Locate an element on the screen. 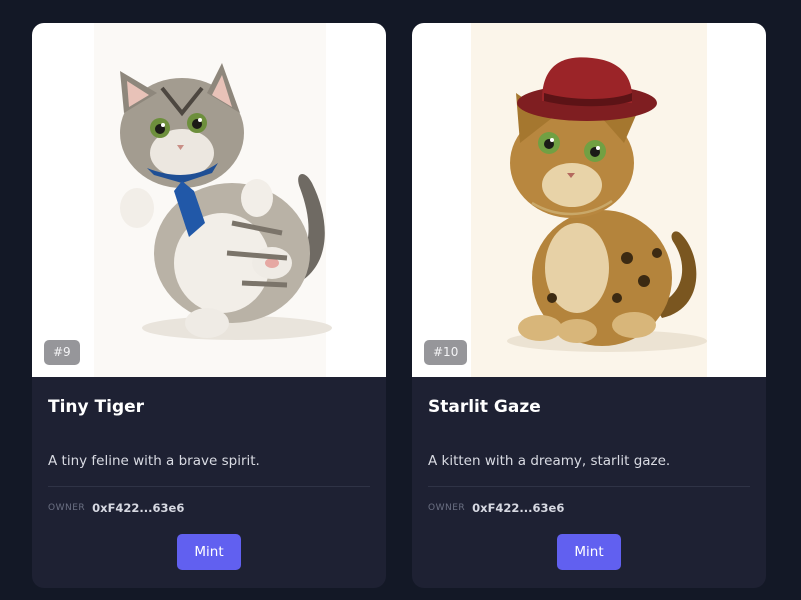 The image size is (801, 600). token-id-badge: #9 is located at coordinates (62, 352).